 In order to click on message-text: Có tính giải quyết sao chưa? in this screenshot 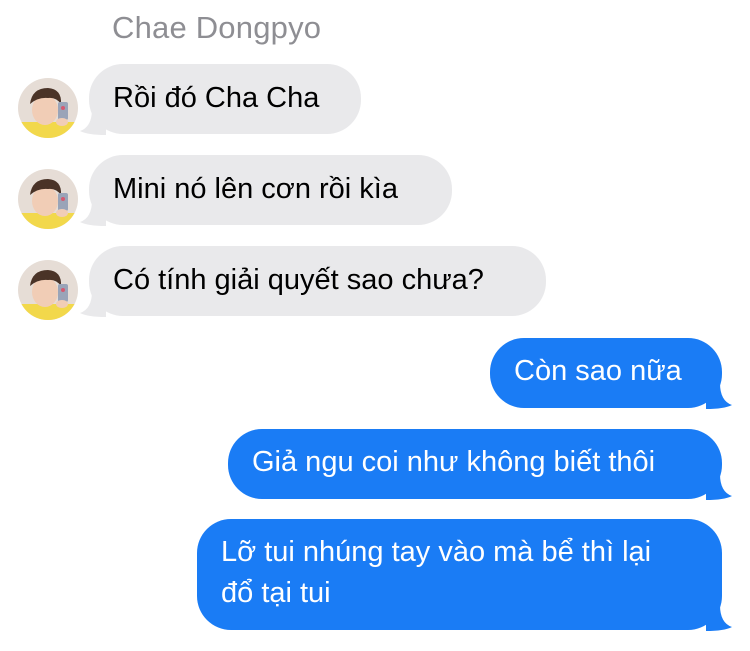, I will do `click(298, 280)`.